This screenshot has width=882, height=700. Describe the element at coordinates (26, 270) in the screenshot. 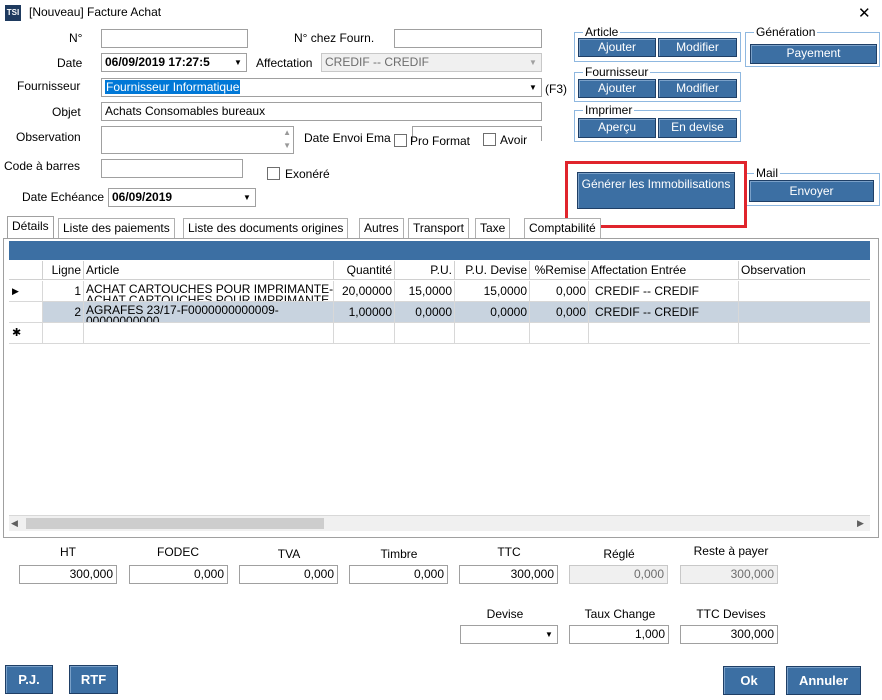

I see `col-selector` at that location.